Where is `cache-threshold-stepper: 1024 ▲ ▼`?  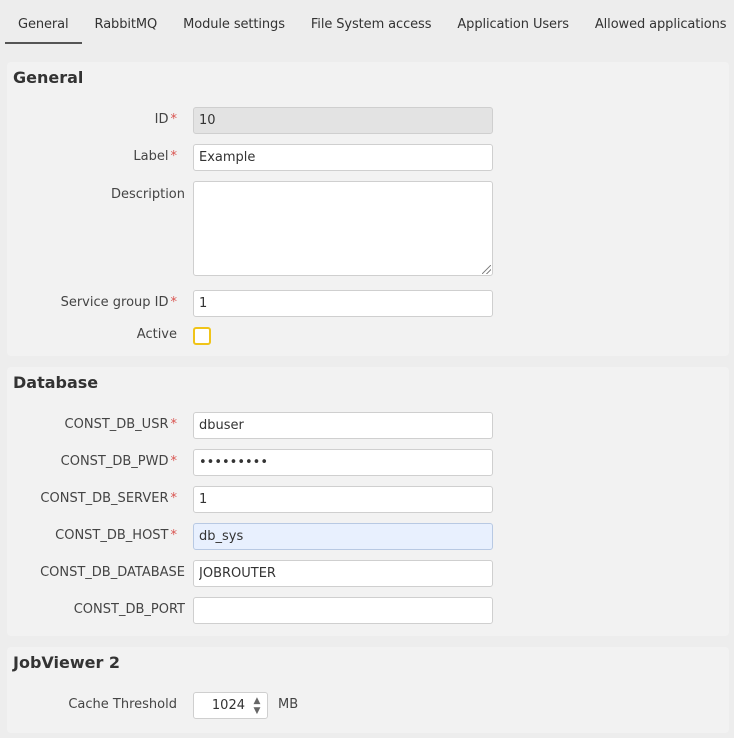
cache-threshold-stepper: 1024 ▲ ▼ is located at coordinates (230, 705).